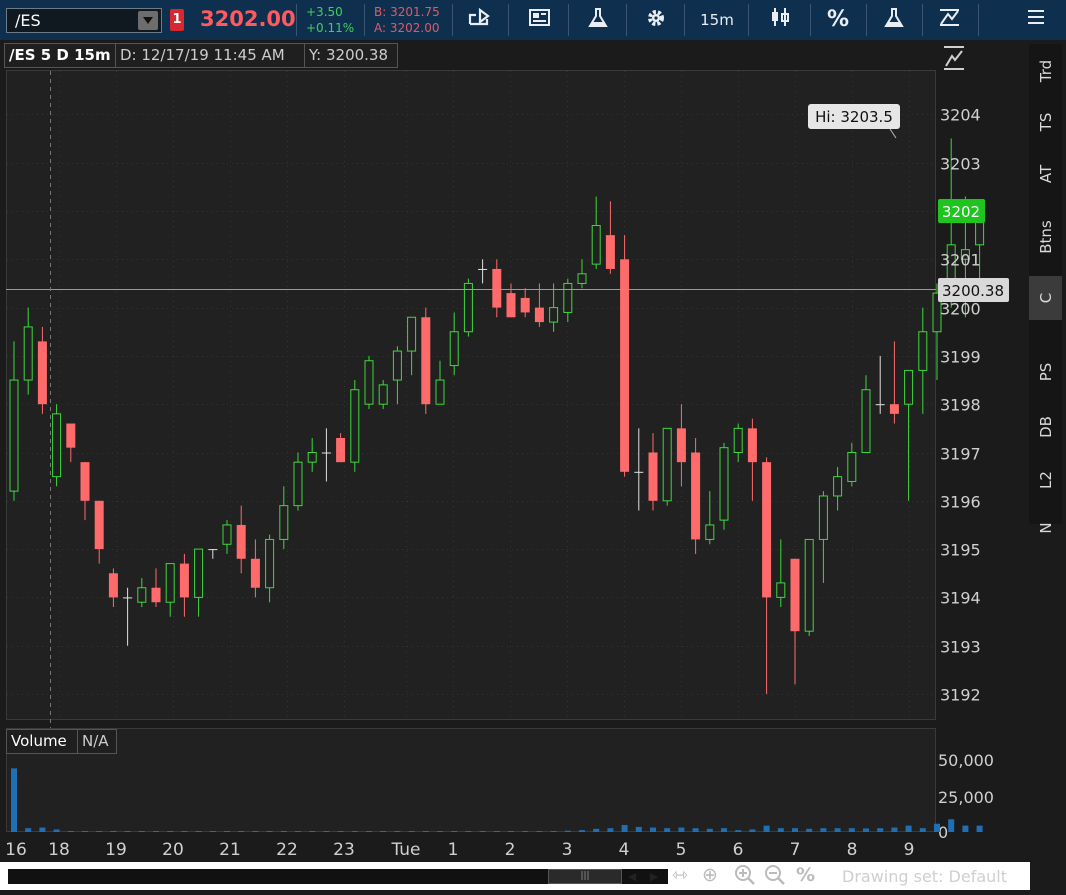 The image size is (1066, 895). I want to click on tab-label: N, so click(1045, 528).